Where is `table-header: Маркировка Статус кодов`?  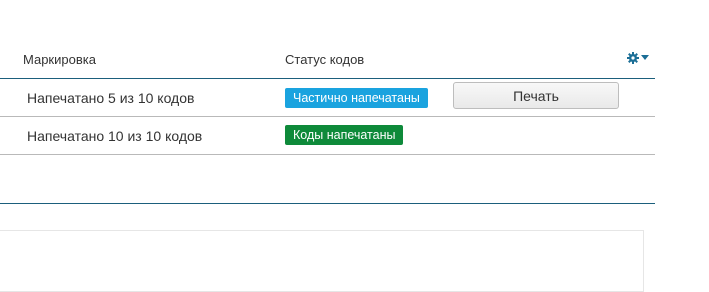 table-header: Маркировка Статус кодов is located at coordinates (327, 62).